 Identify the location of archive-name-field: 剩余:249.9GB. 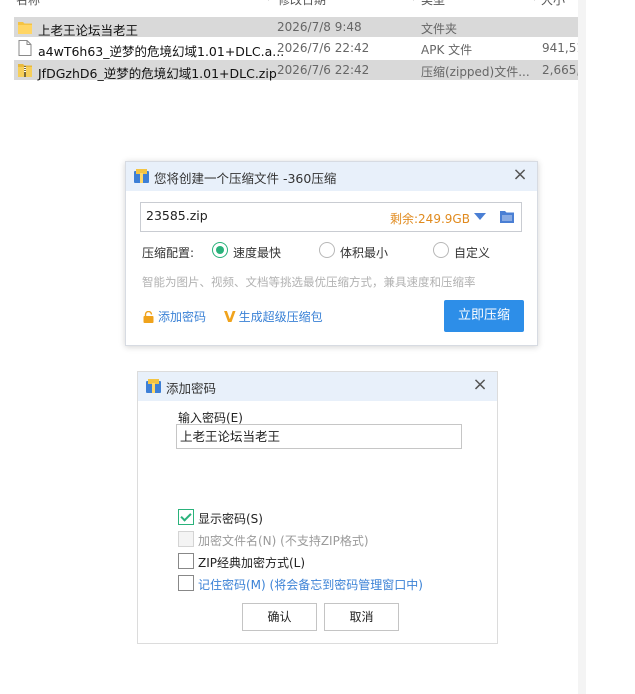
(331, 217).